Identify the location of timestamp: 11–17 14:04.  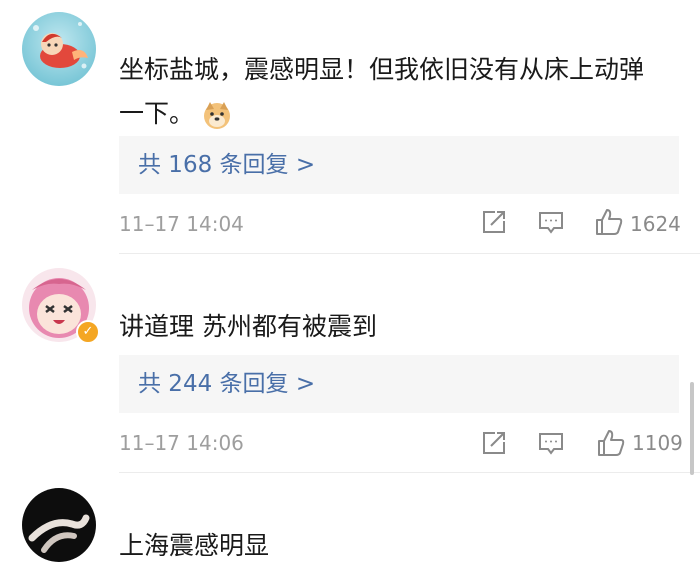
(181, 224).